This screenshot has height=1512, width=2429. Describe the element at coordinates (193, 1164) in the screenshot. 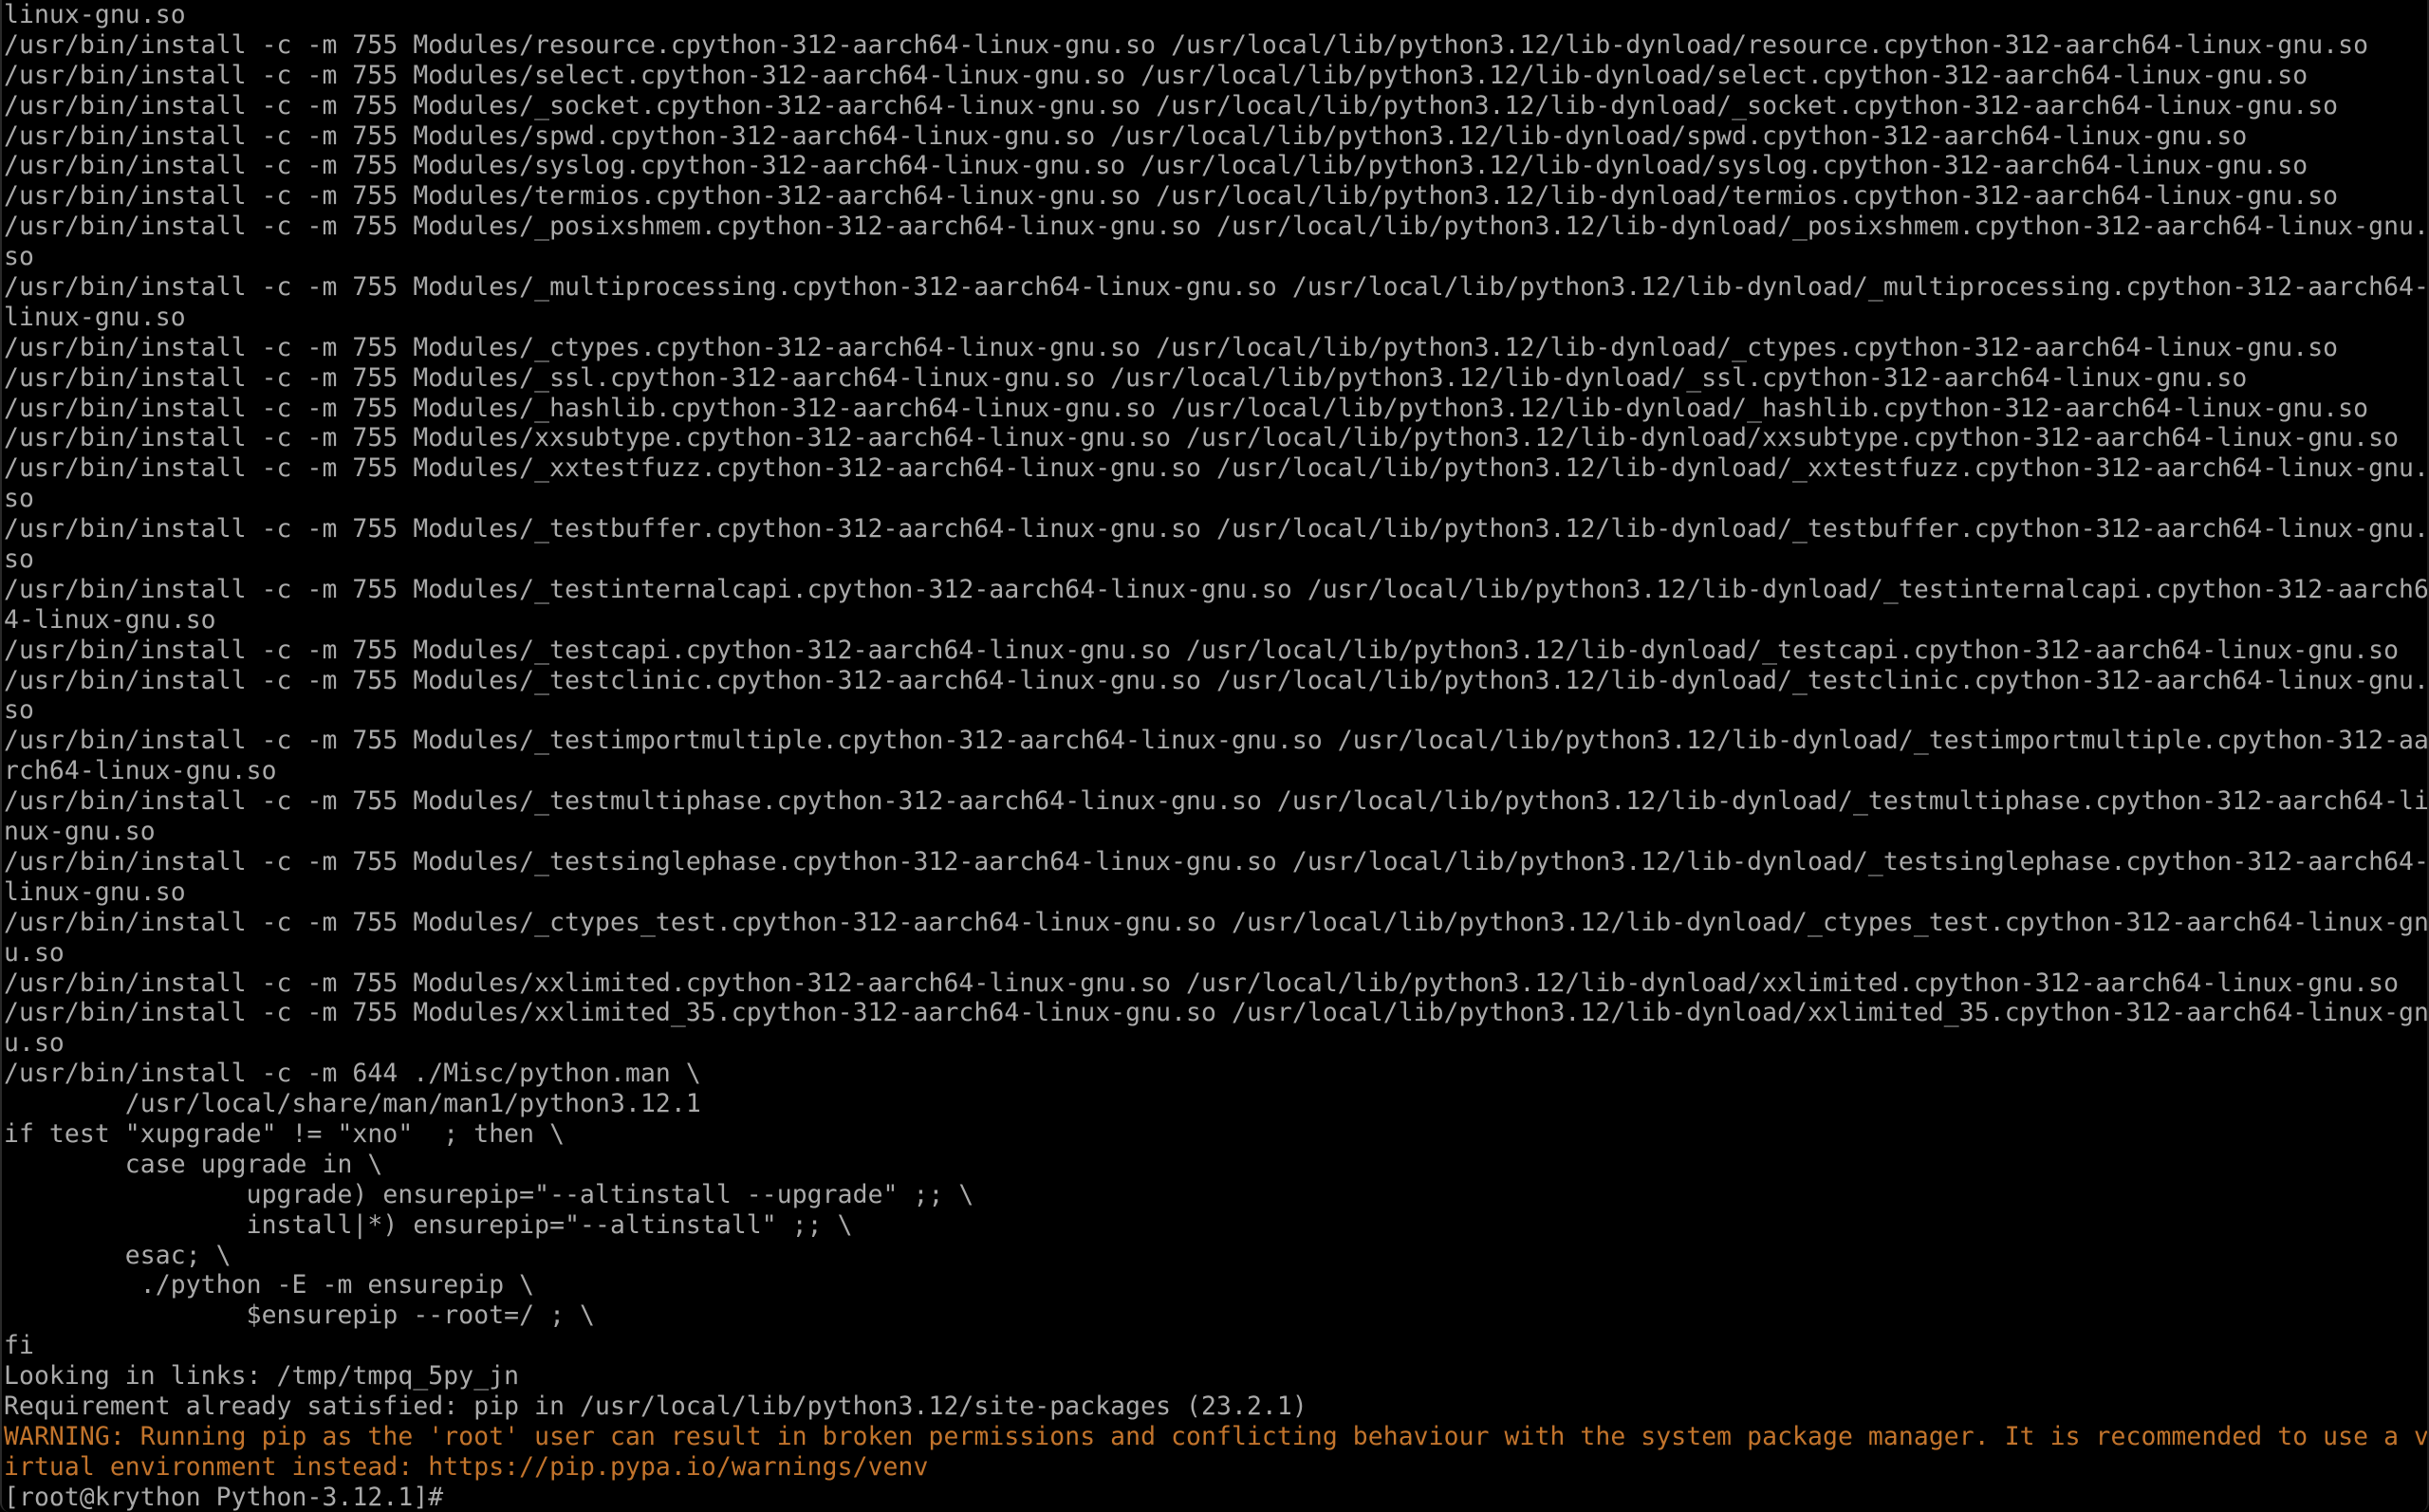

I see `terminal-output-line: case upgrade in \` at that location.